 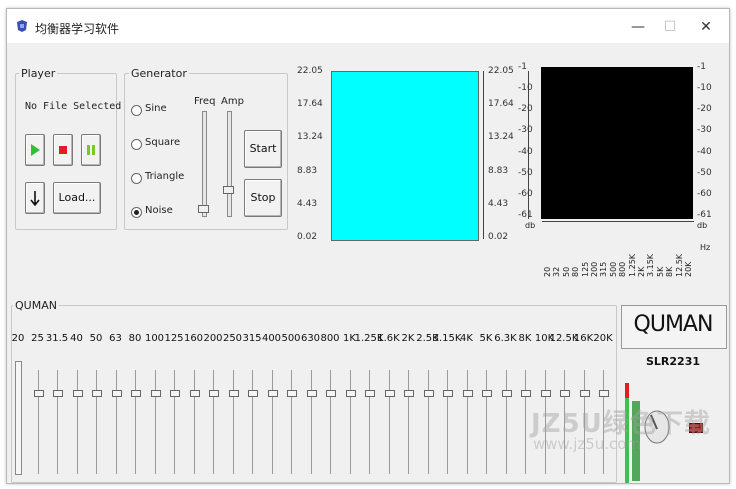 What do you see at coordinates (307, 237) in the screenshot?
I see `spectrum-left-tick: 0.02` at bounding box center [307, 237].